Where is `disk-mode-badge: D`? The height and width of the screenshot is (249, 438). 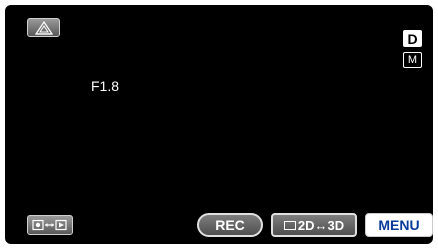 disk-mode-badge: D is located at coordinates (412, 38).